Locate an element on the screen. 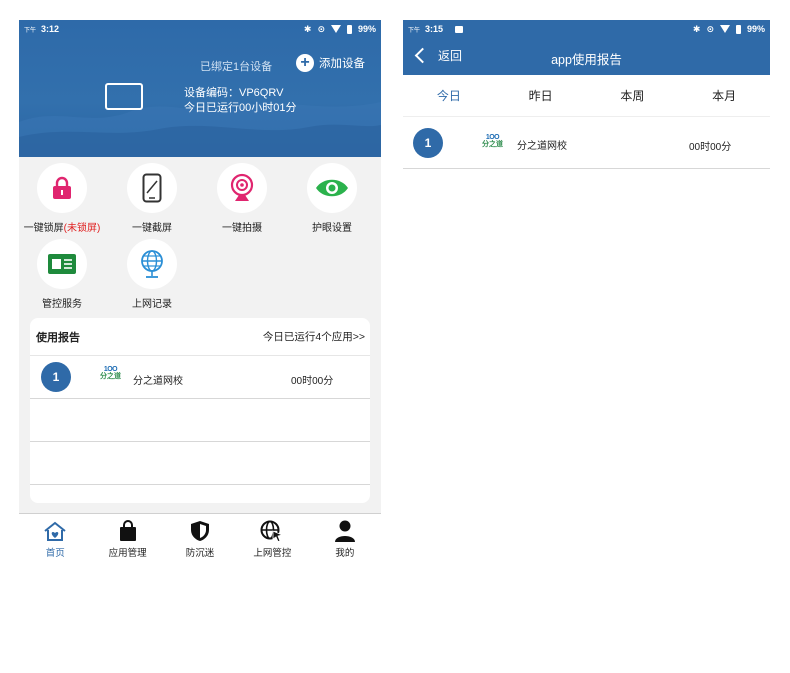 The height and width of the screenshot is (673, 790). tab-yesterday: 昨日 is located at coordinates (541, 95).